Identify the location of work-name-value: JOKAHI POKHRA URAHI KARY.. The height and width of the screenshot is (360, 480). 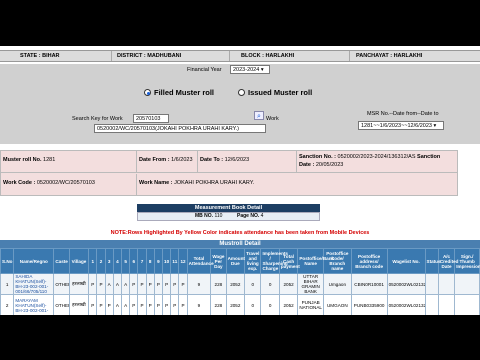
(214, 183).